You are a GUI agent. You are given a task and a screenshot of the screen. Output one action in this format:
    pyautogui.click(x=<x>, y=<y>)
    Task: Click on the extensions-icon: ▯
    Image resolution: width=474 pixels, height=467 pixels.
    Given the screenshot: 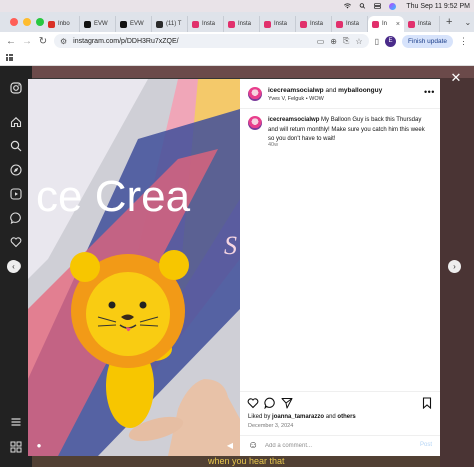 What is the action you would take?
    pyautogui.click(x=377, y=41)
    